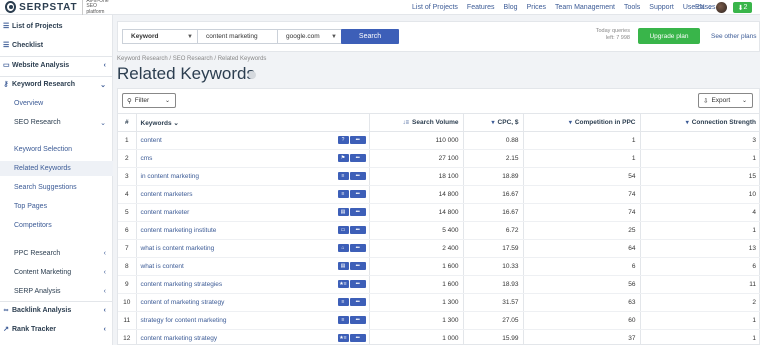 Image resolution: width=760 pixels, height=345 pixels. I want to click on nav-tools: Tools, so click(632, 7).